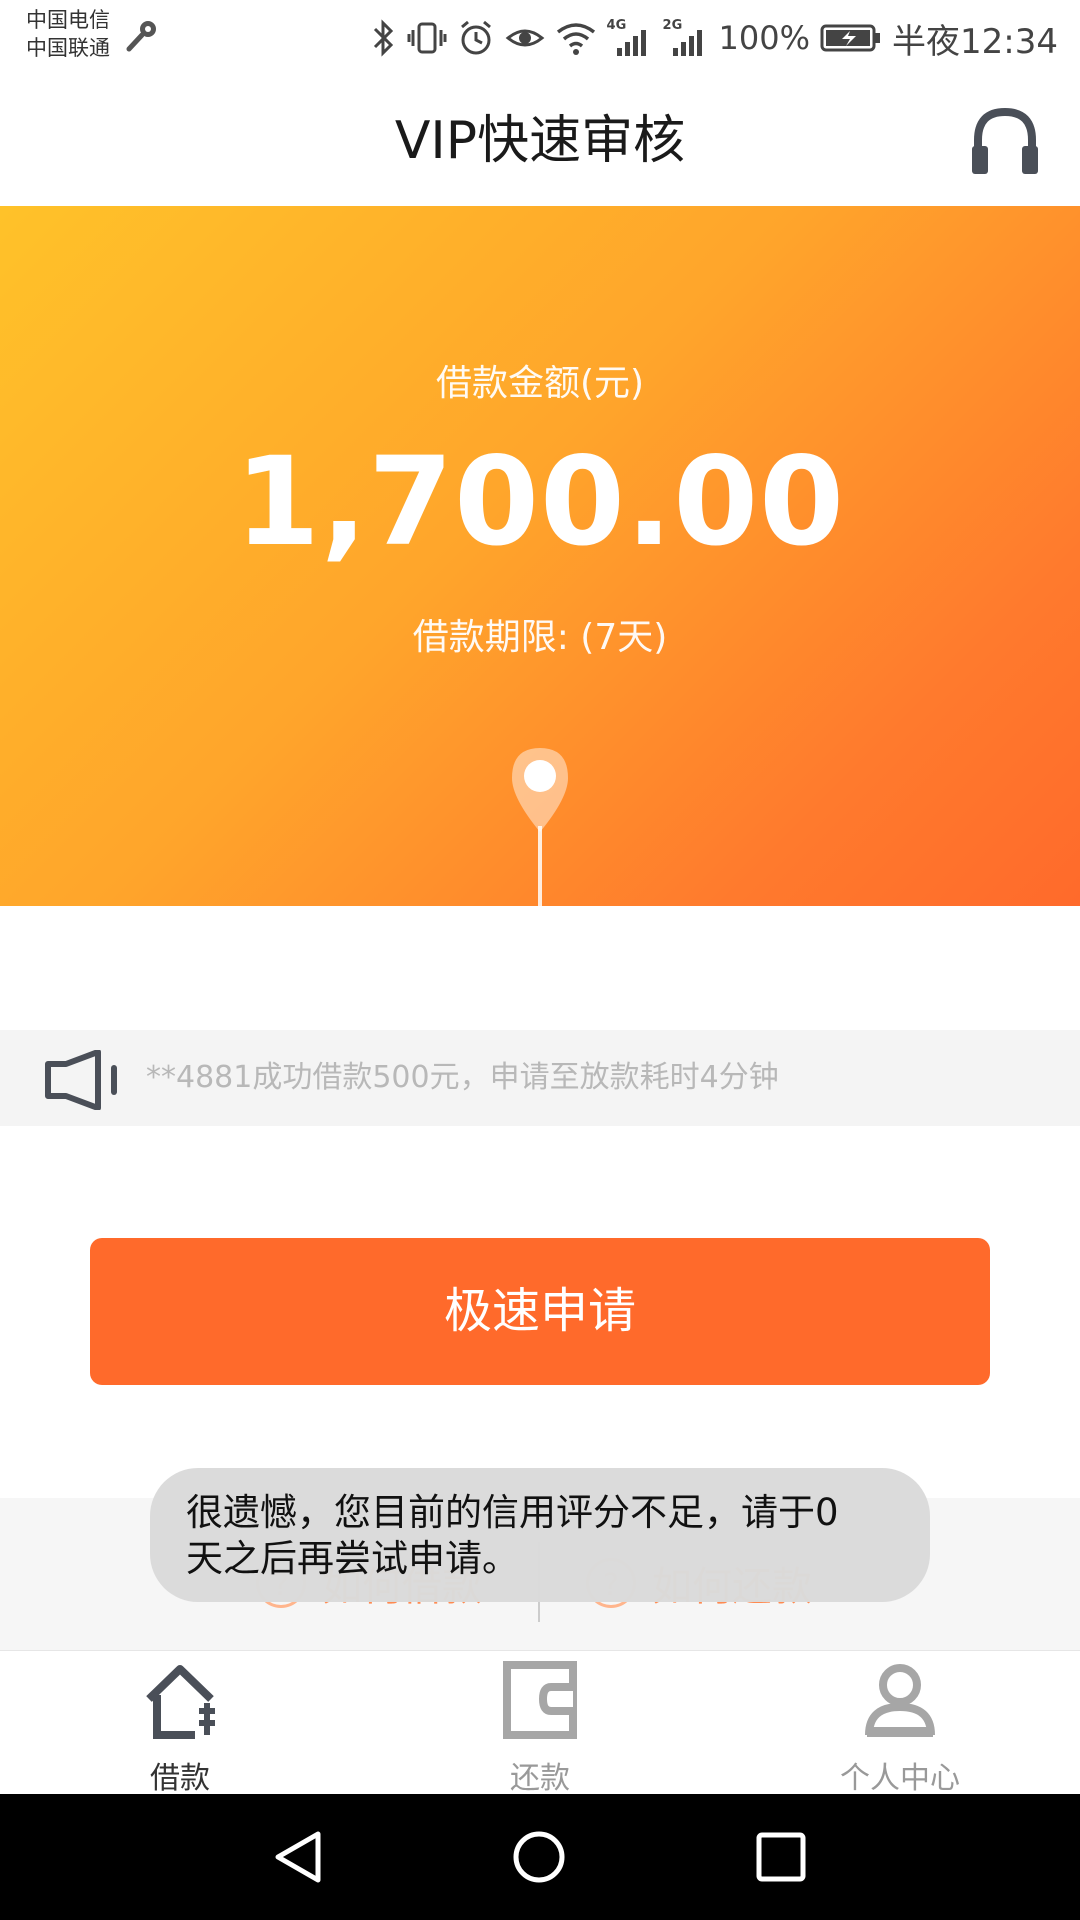 Image resolution: width=1080 pixels, height=1920 pixels. What do you see at coordinates (540, 502) in the screenshot?
I see `amount-value: 1,700.00` at bounding box center [540, 502].